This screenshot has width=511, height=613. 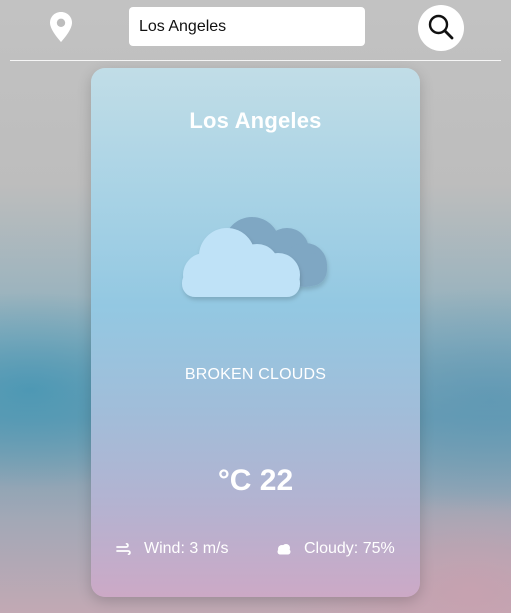 I want to click on temperature: °C 22, so click(x=255, y=480).